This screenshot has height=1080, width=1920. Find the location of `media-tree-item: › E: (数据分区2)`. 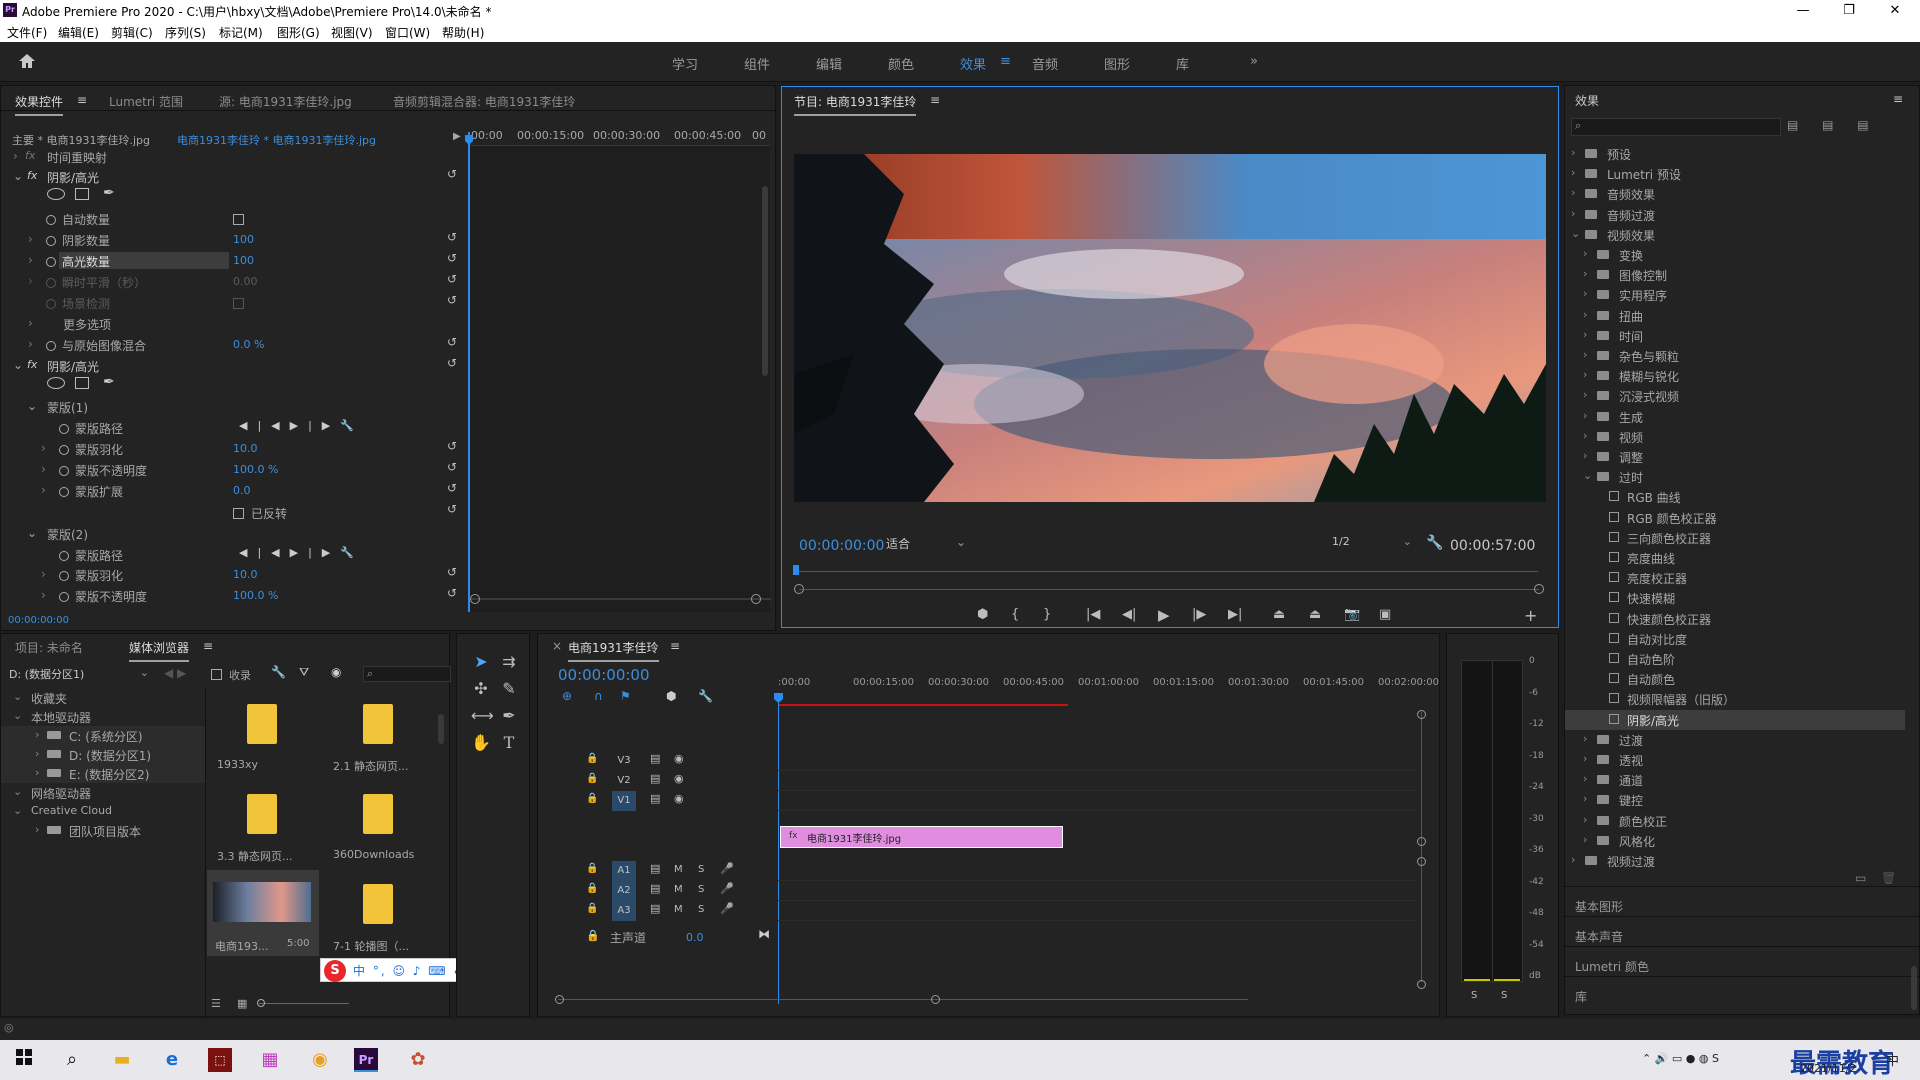

media-tree-item: › E: (数据分区2) is located at coordinates (103, 773).